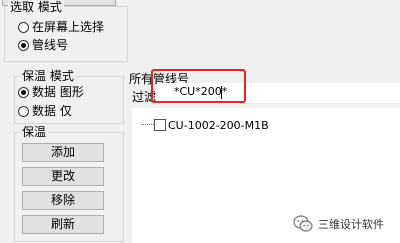 Image resolution: width=400 pixels, height=243 pixels. Describe the element at coordinates (68, 27) in the screenshot. I see `radio-label: 在屏幕上选择` at that location.